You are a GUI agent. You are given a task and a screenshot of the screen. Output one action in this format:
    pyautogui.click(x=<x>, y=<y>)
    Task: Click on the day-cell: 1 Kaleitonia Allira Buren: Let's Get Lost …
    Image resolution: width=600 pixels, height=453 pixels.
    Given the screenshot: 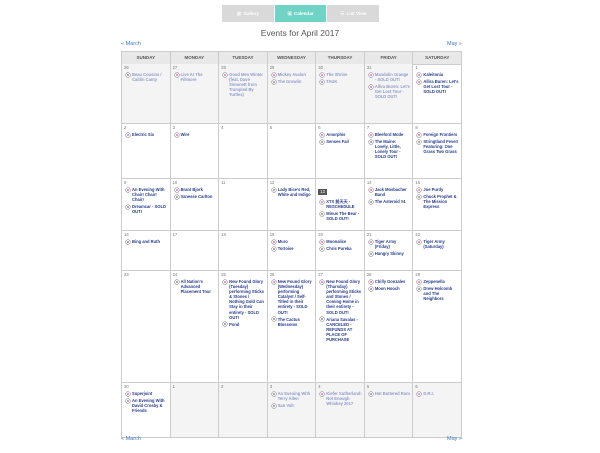 What is the action you would take?
    pyautogui.click(x=437, y=94)
    